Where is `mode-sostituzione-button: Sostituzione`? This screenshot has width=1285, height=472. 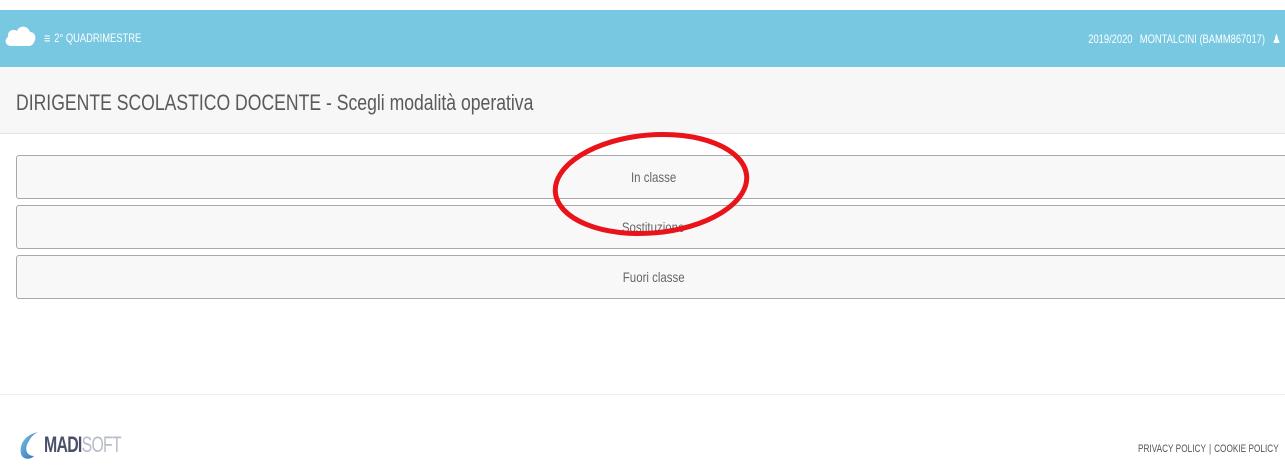
mode-sostituzione-button: Sostituzione is located at coordinates (650, 227).